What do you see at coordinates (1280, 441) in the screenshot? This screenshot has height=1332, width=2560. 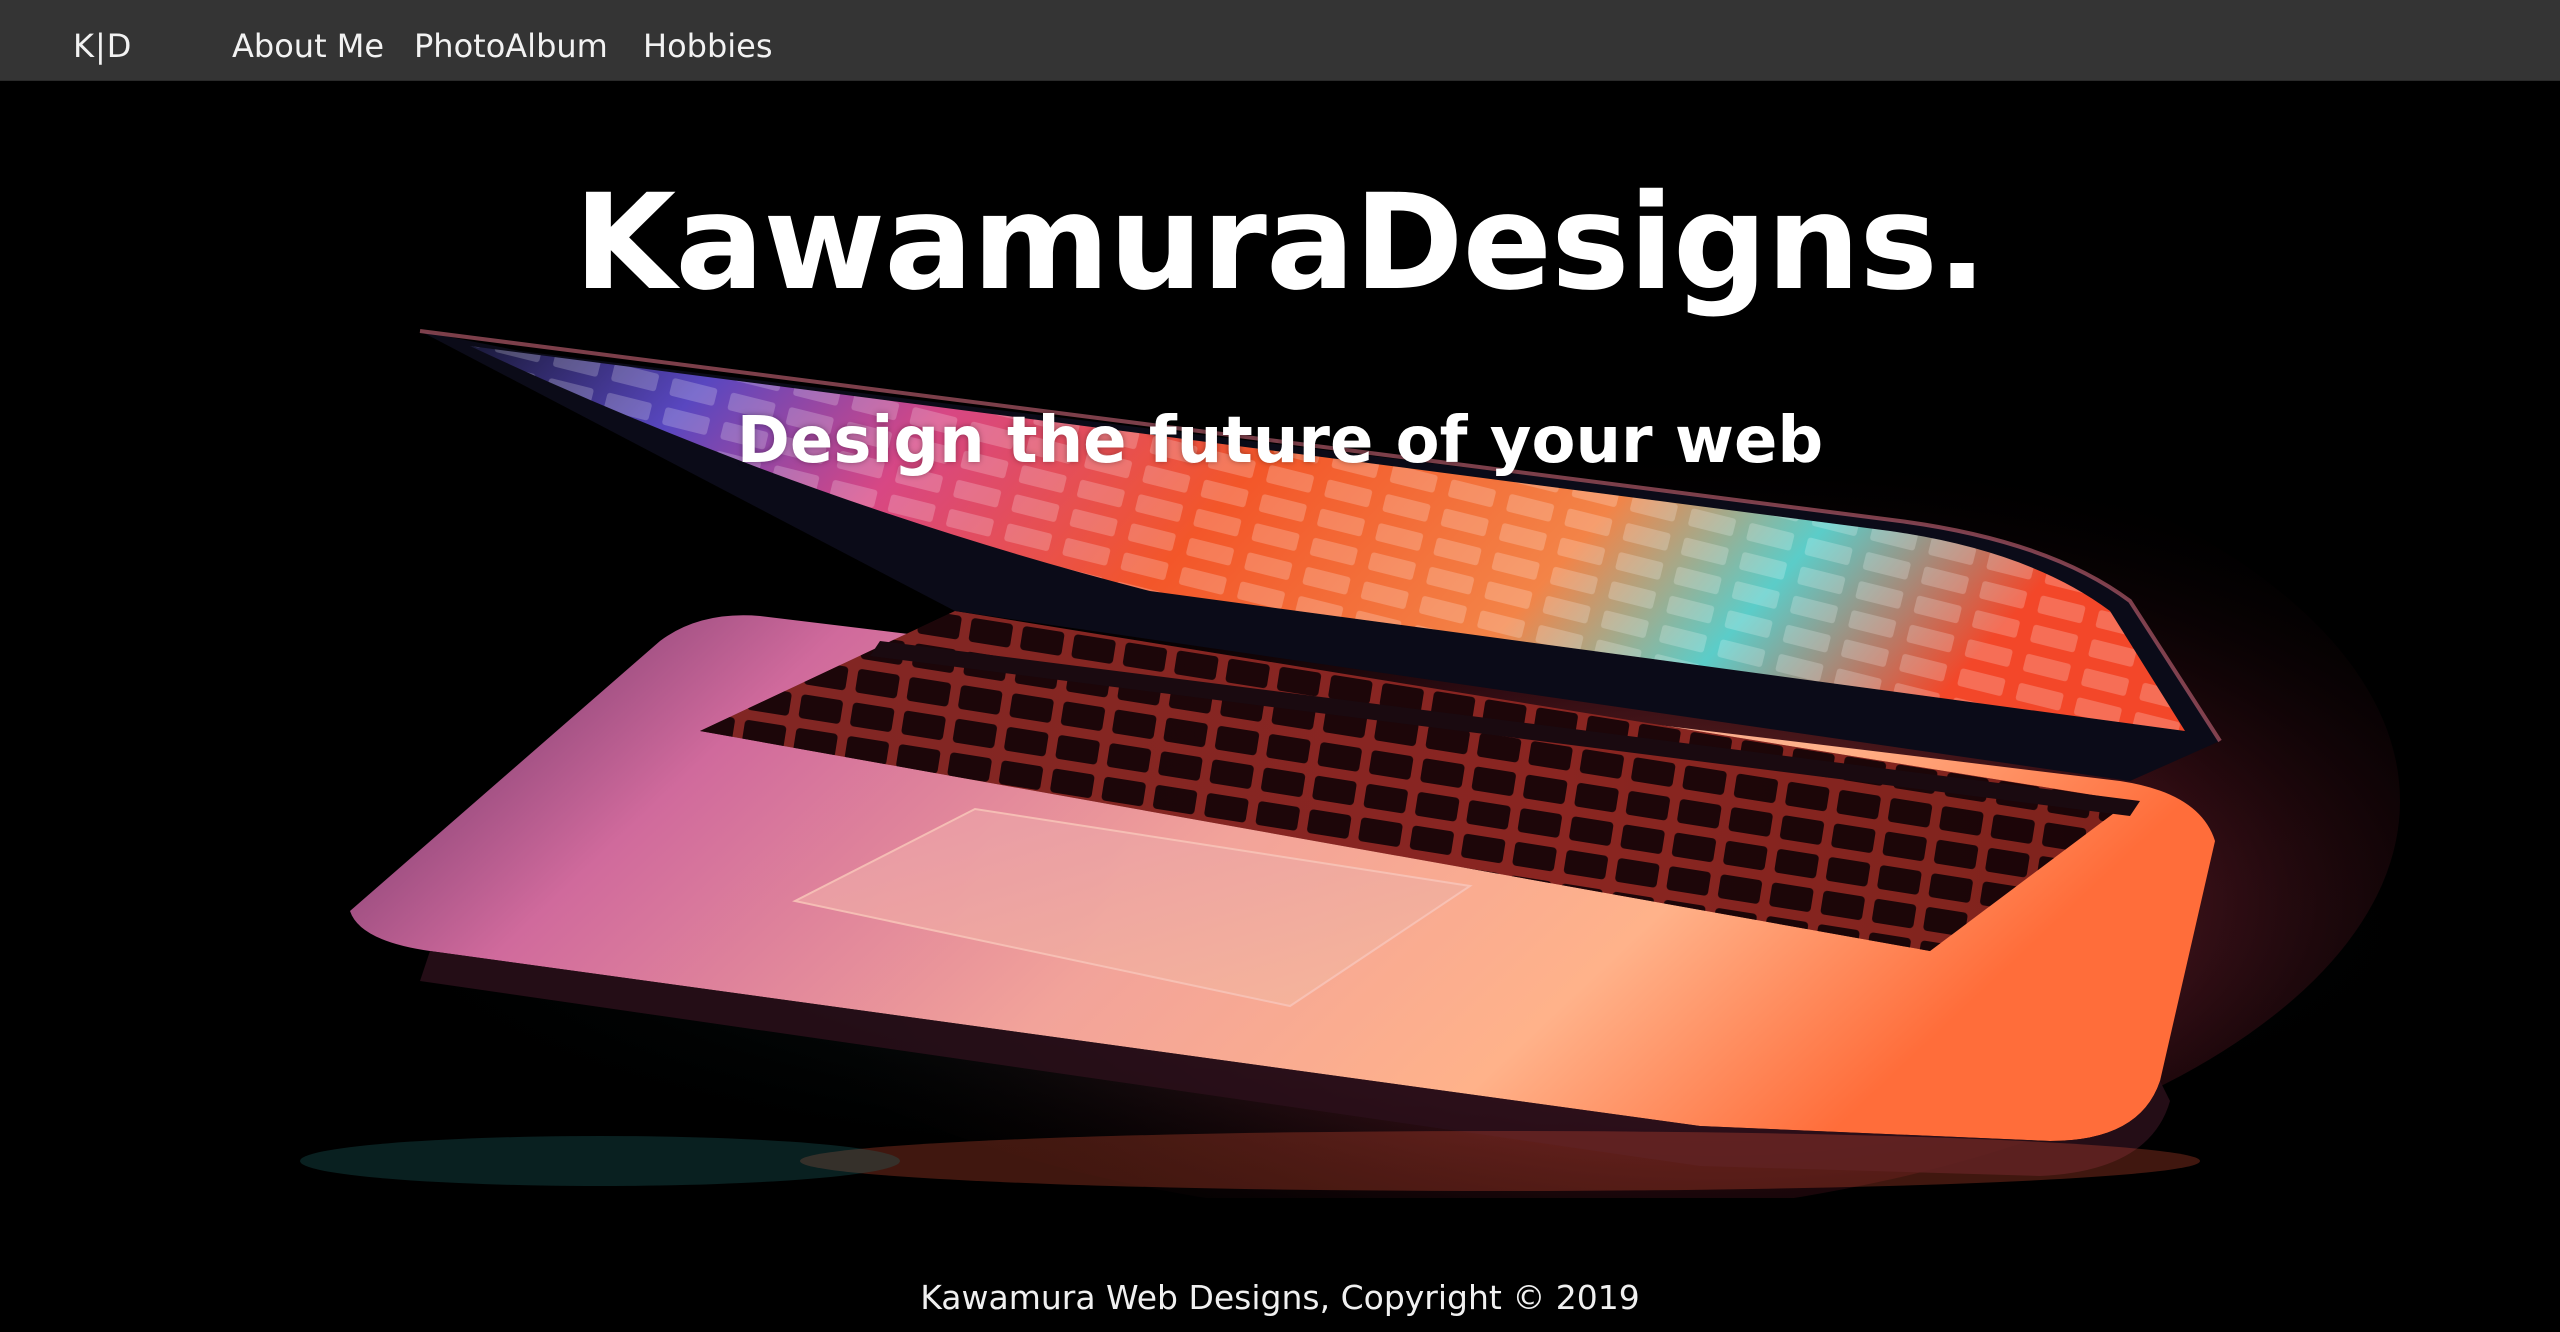 I see `hero-subtitle: Design the future of your web` at bounding box center [1280, 441].